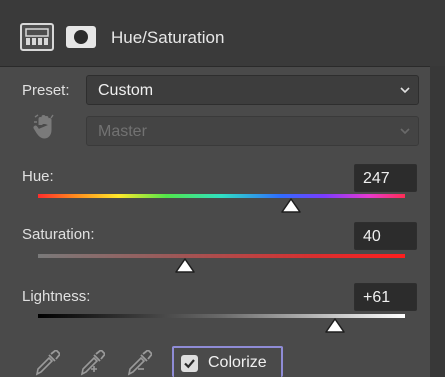  Describe the element at coordinates (122, 131) in the screenshot. I see `channel-value: Master` at that location.